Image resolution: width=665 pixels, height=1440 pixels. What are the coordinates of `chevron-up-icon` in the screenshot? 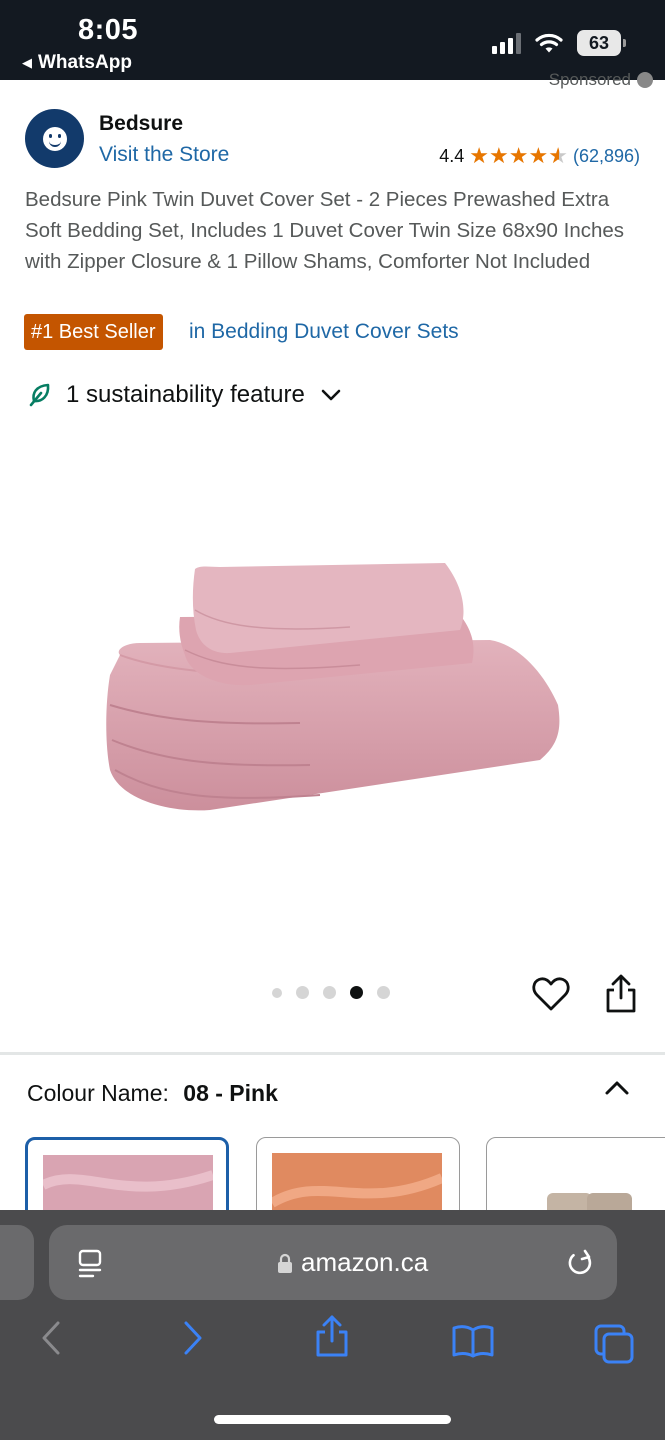 It's located at (617, 1087).